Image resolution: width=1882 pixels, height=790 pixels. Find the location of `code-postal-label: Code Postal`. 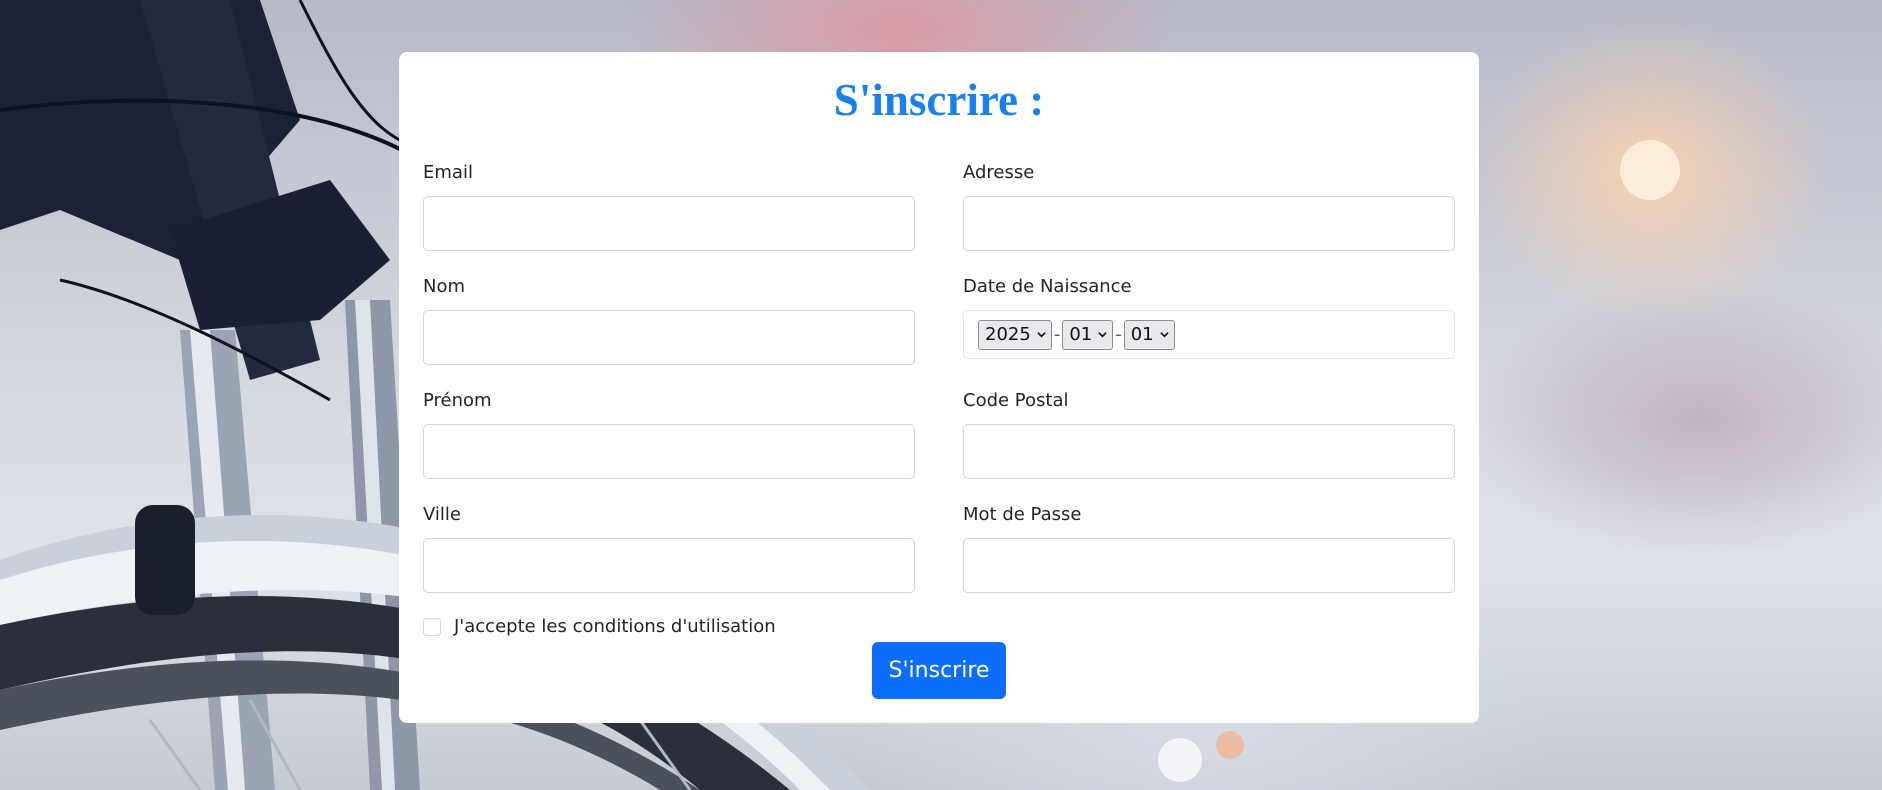

code-postal-label: Code Postal is located at coordinates (1016, 400).